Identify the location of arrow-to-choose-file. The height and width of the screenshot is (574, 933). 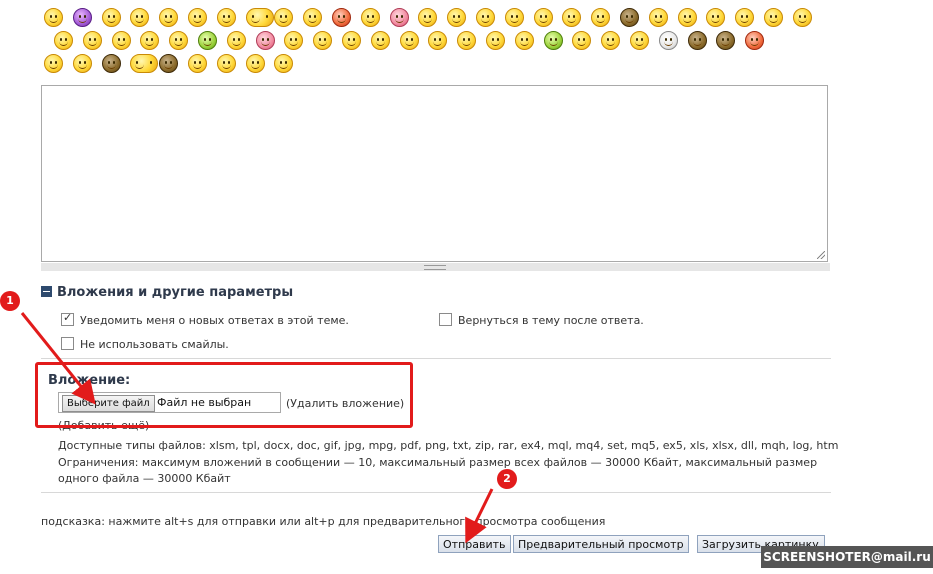
(58, 358).